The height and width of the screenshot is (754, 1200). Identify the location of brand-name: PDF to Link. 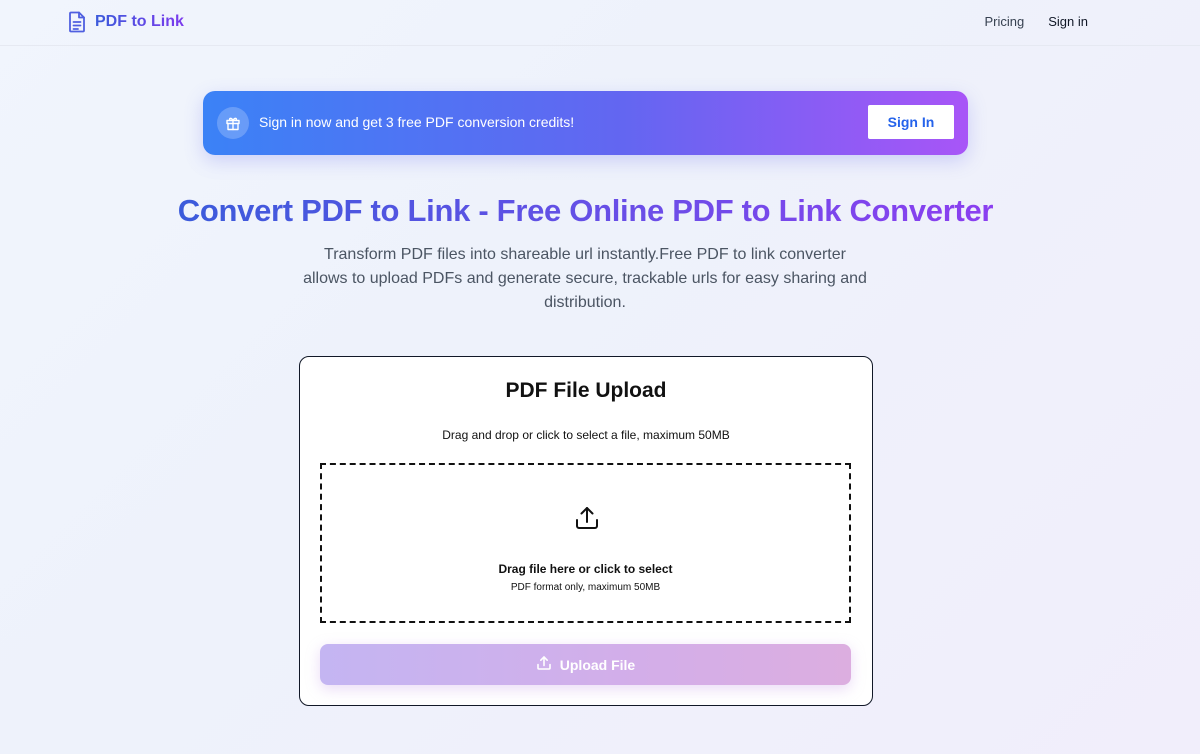
(139, 21).